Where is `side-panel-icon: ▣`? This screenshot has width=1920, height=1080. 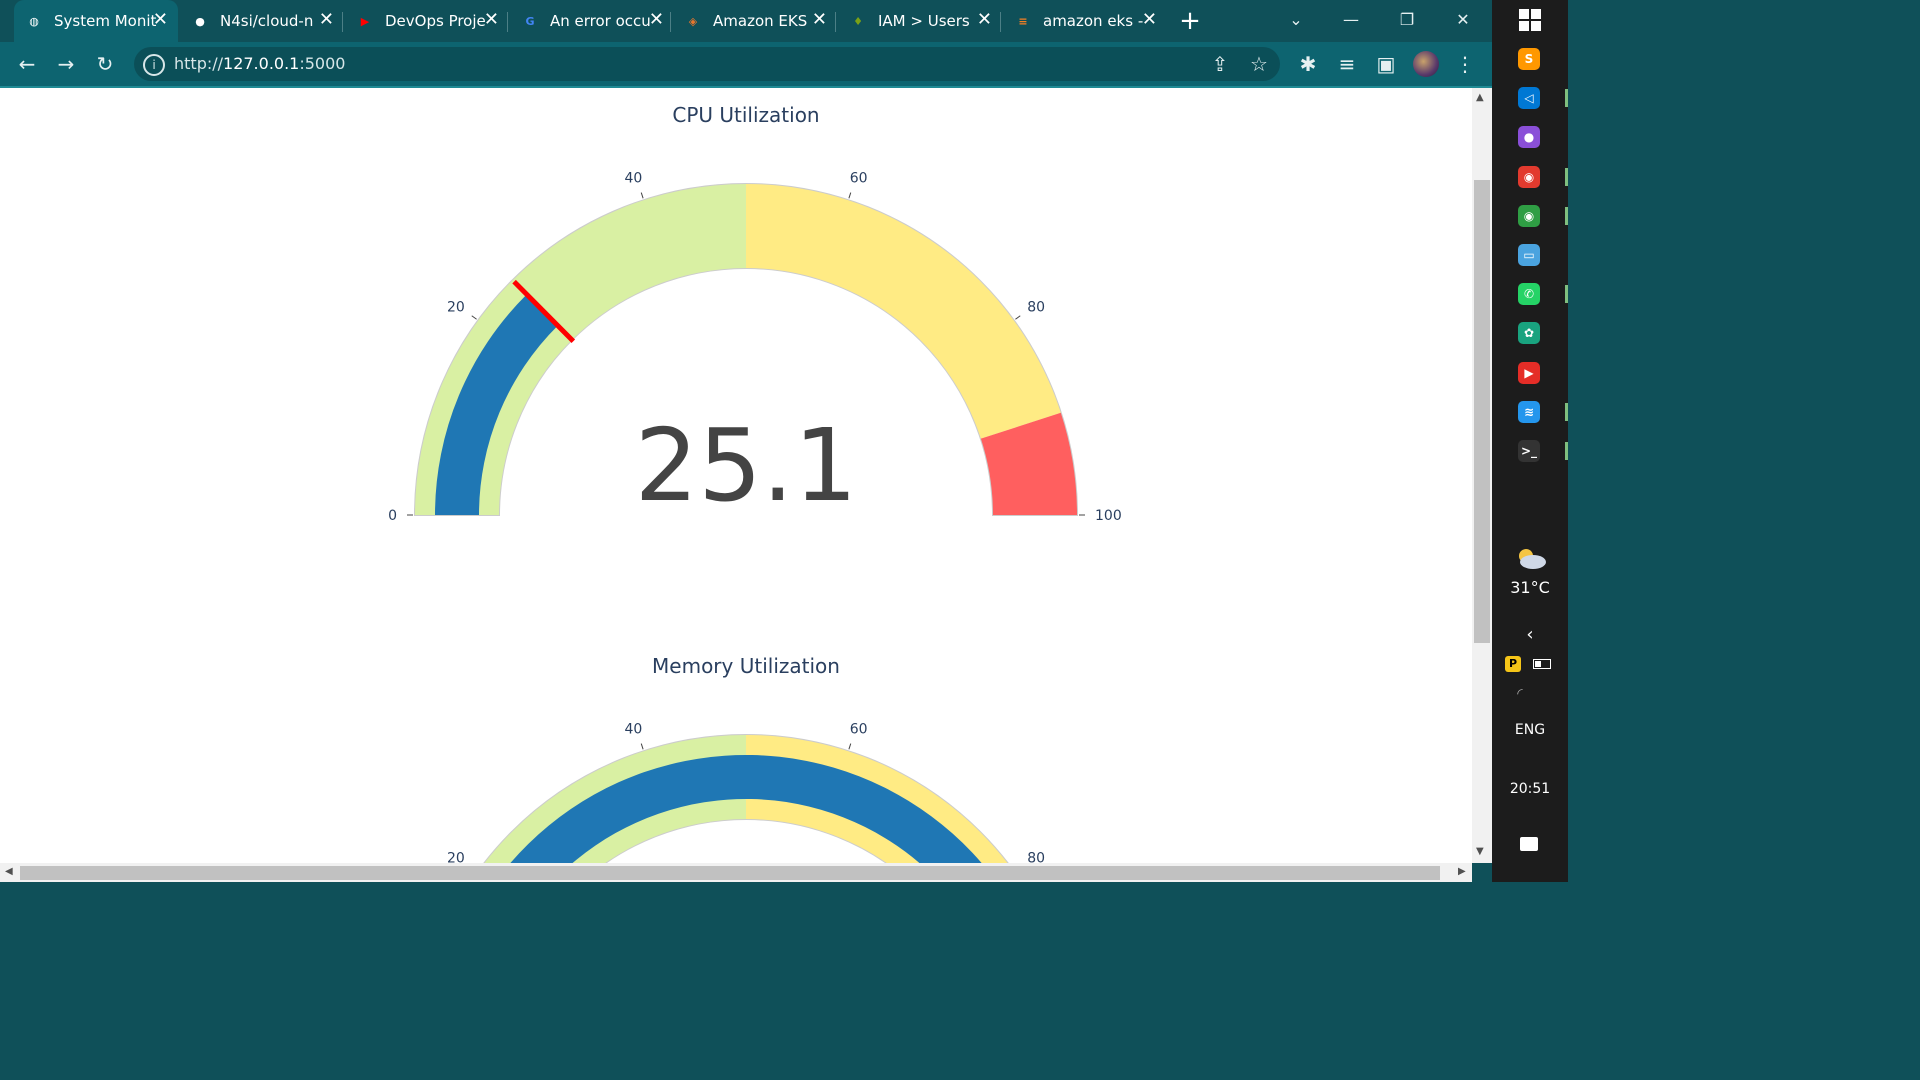
side-panel-icon: ▣ is located at coordinates (1386, 64).